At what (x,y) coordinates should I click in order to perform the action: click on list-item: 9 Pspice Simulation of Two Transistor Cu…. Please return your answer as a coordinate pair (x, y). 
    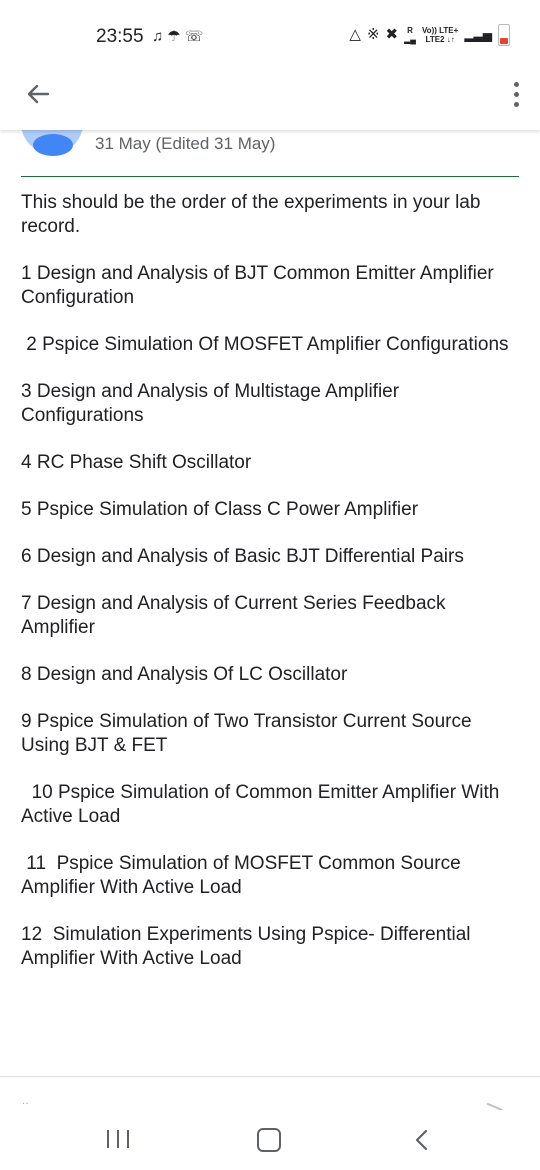
    Looking at the image, I should click on (249, 733).